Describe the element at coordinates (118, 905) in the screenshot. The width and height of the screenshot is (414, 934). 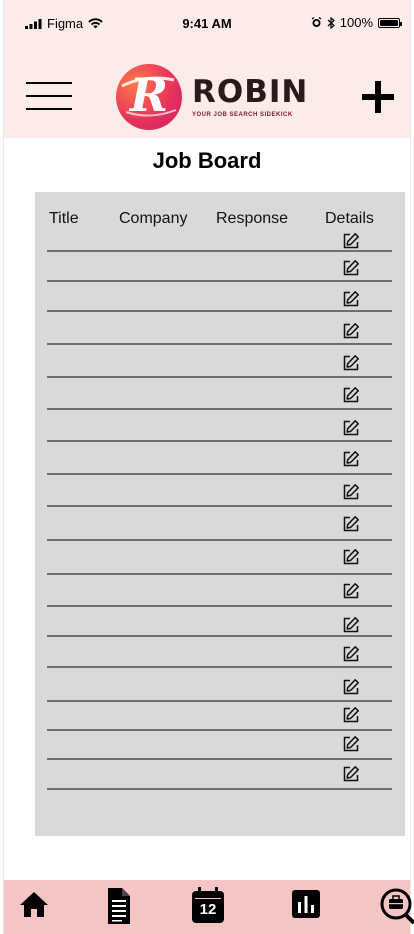
I see `document-icon` at that location.